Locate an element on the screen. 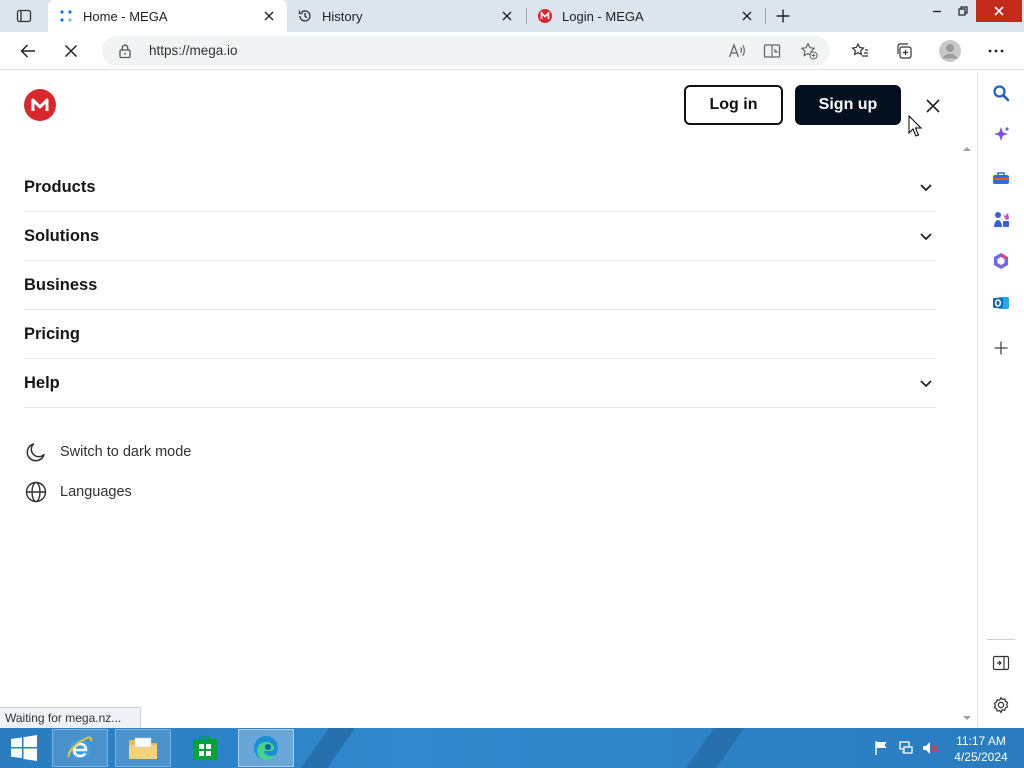 The image size is (1024, 768). plus-icon is located at coordinates (783, 16).